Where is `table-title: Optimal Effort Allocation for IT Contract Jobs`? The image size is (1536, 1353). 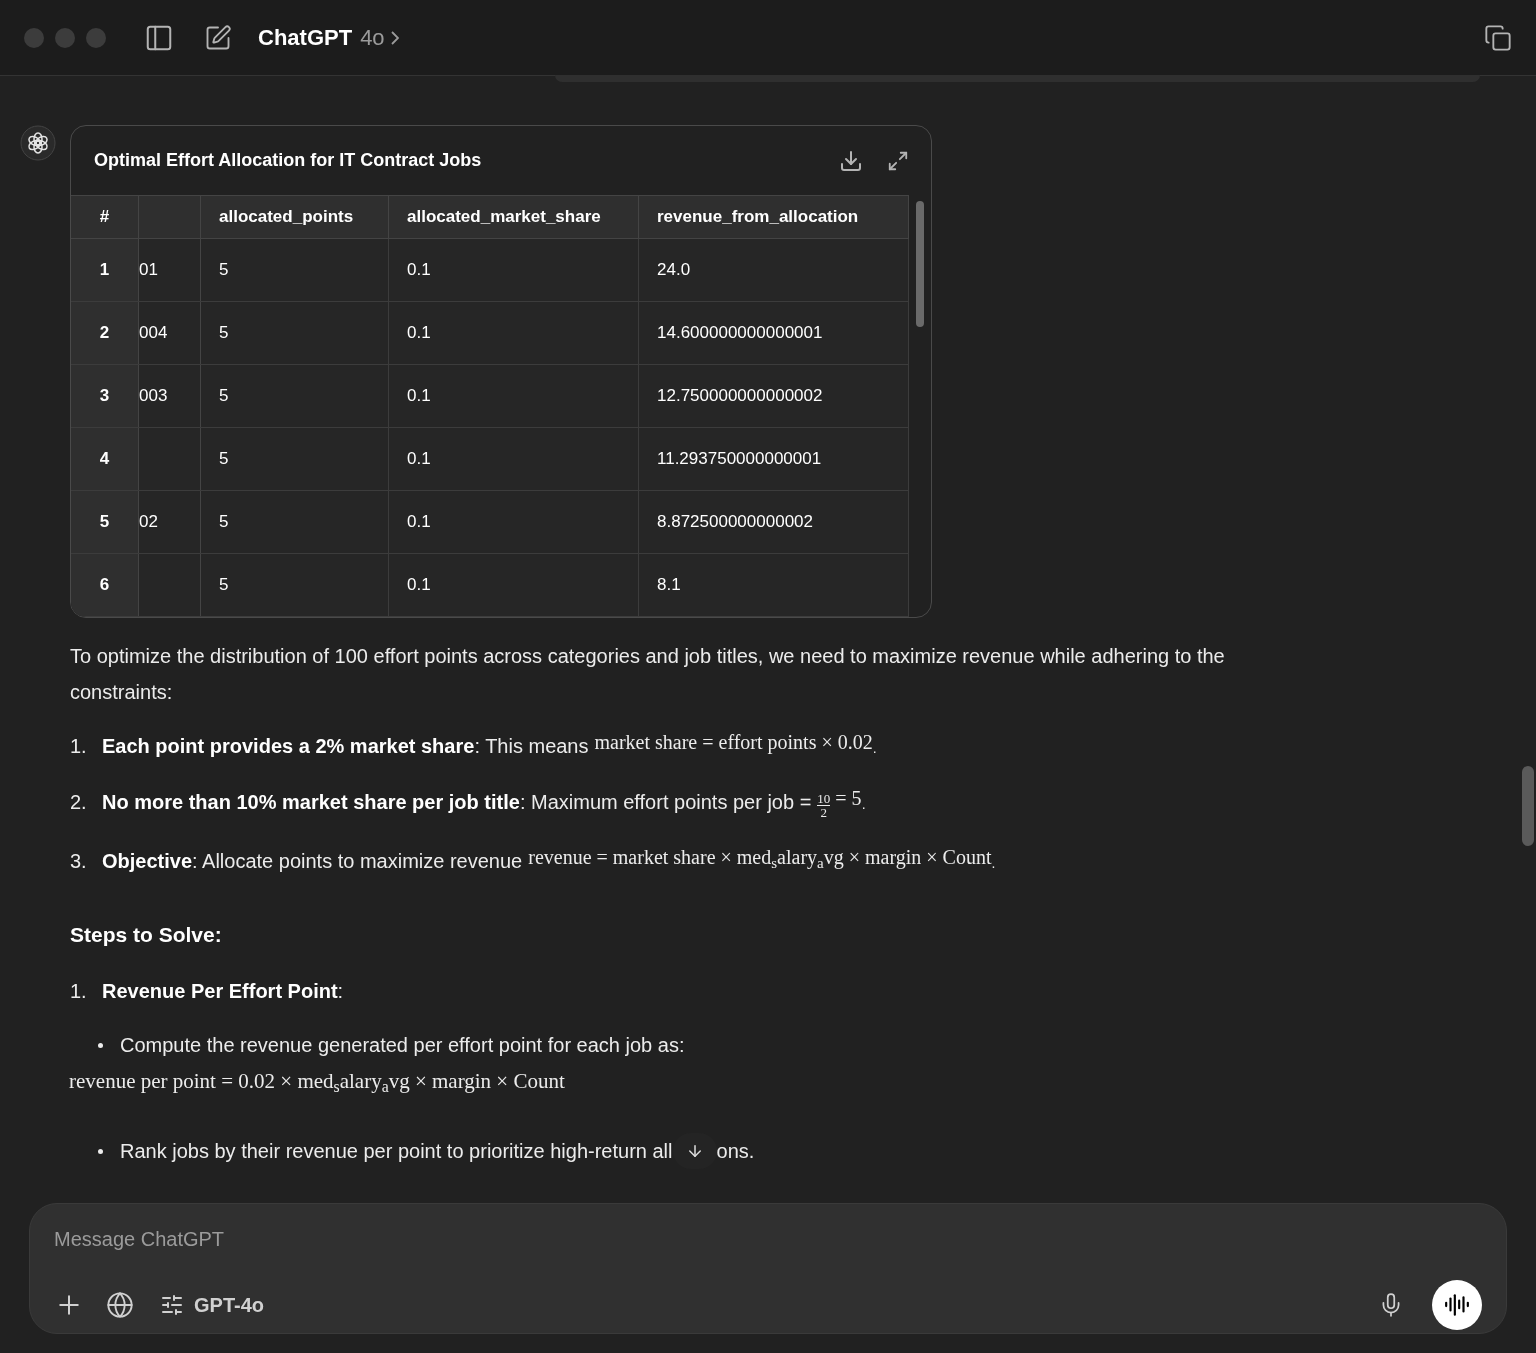
table-title: Optimal Effort Allocation for IT Contract Jobs is located at coordinates (288, 160).